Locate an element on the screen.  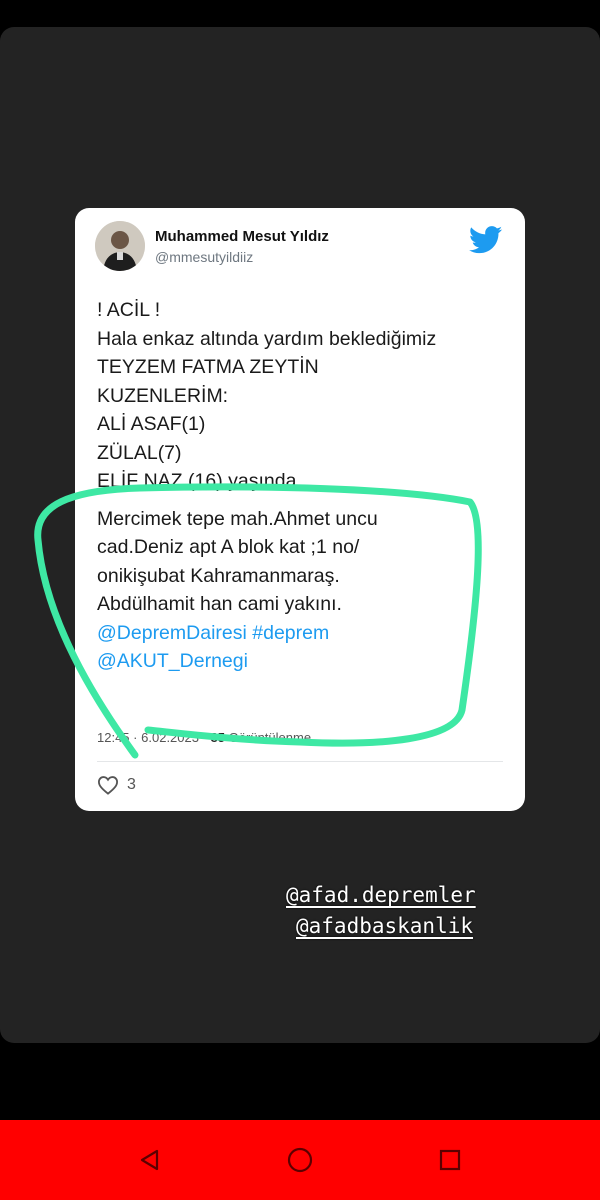
recents-square-icon is located at coordinates (450, 1160).